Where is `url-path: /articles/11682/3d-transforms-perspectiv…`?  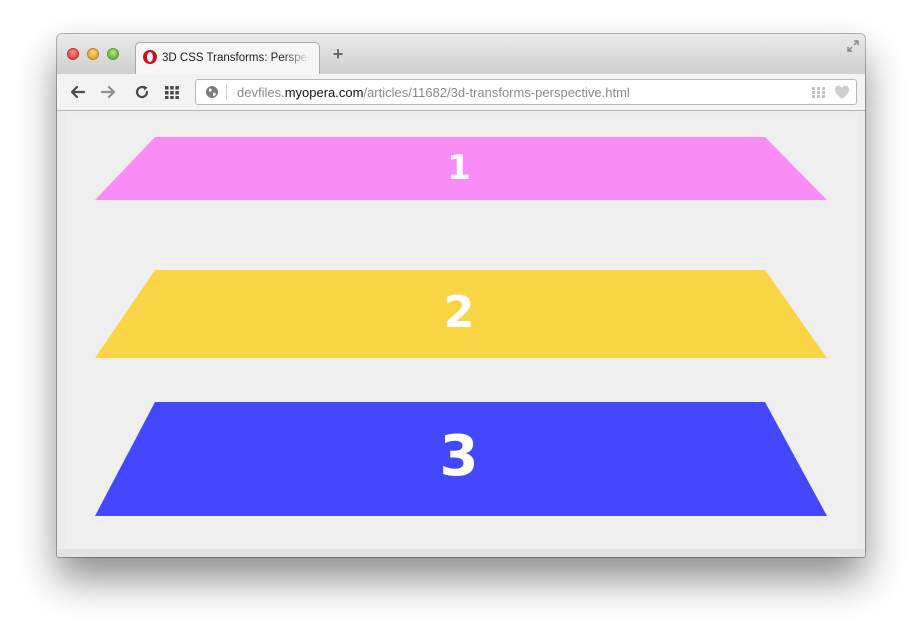
url-path: /articles/11682/3d-transforms-perspectiv… is located at coordinates (496, 92).